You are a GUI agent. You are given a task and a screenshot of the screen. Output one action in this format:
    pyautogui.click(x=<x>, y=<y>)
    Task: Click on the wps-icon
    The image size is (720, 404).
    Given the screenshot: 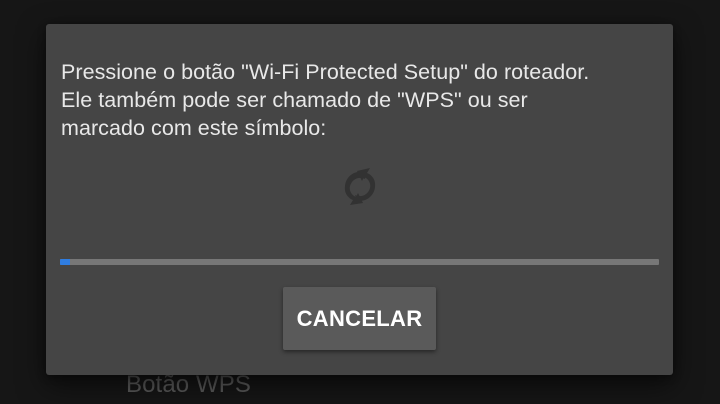 What is the action you would take?
    pyautogui.click(x=360, y=186)
    